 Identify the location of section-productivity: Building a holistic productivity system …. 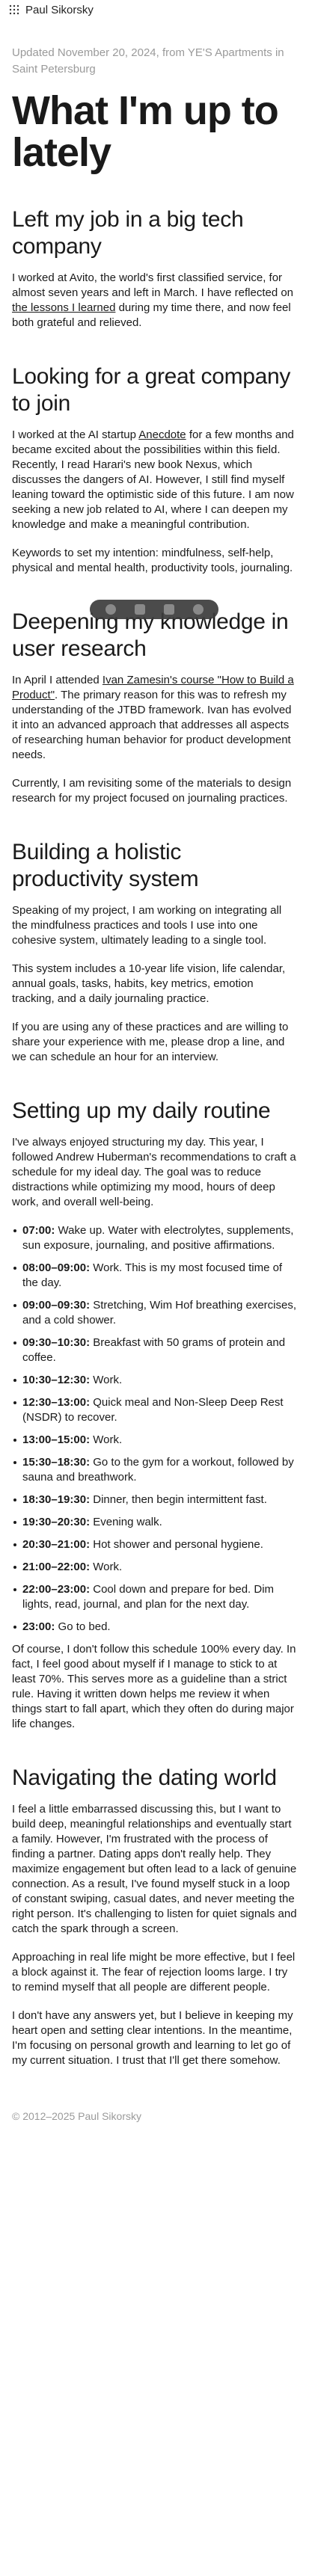
(154, 952).